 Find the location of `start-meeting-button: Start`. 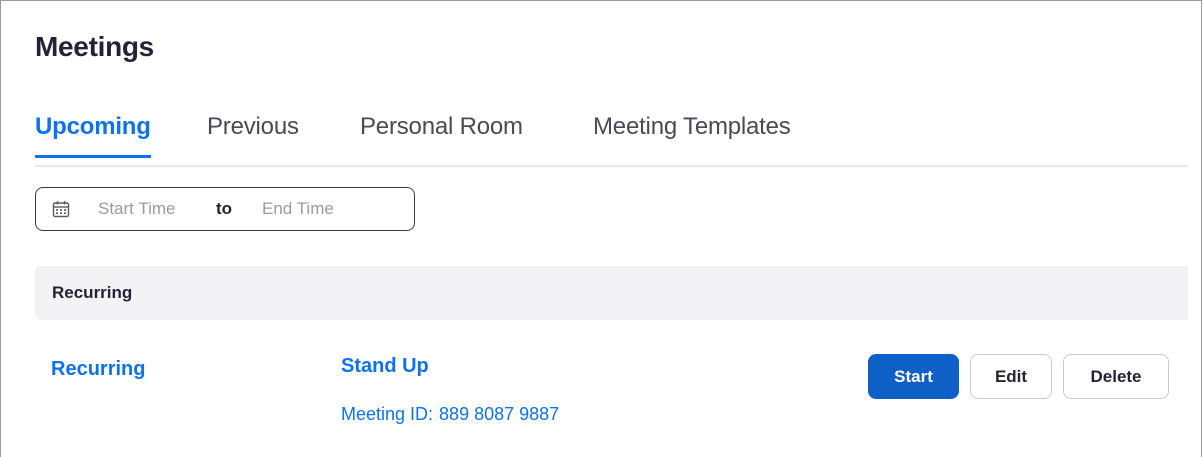

start-meeting-button: Start is located at coordinates (913, 376).